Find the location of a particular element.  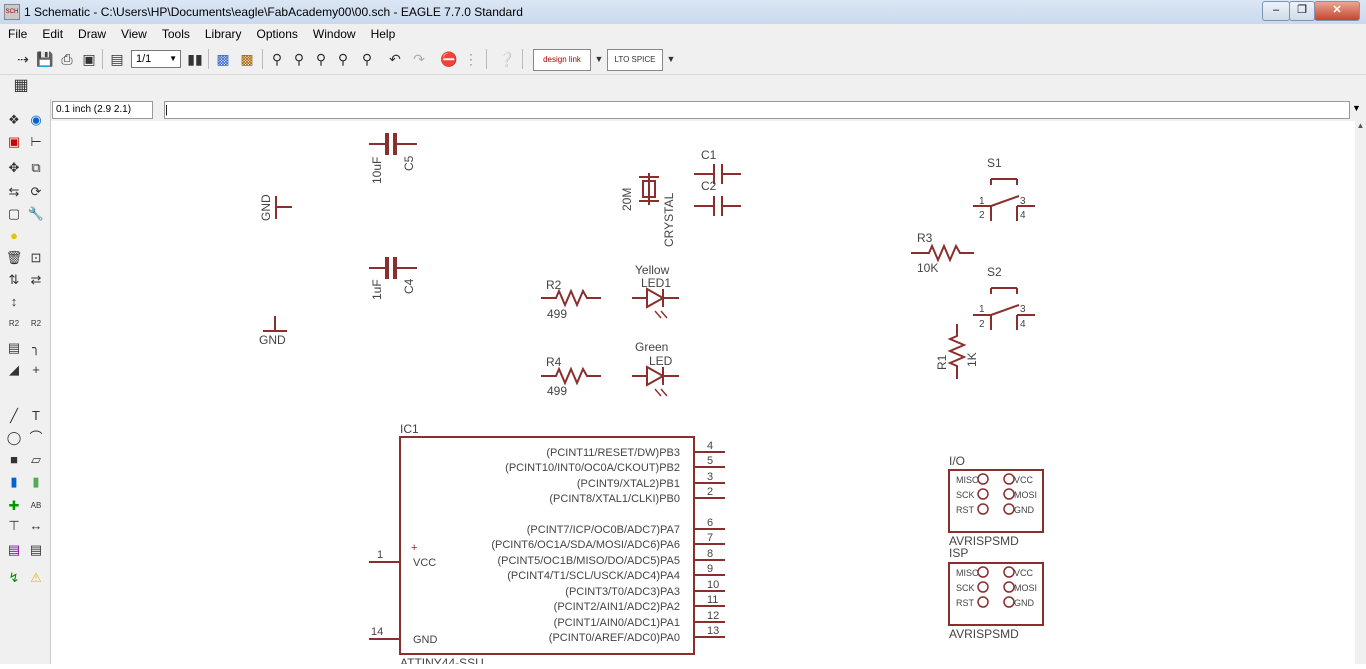

resistor-r4 is located at coordinates (571, 376).